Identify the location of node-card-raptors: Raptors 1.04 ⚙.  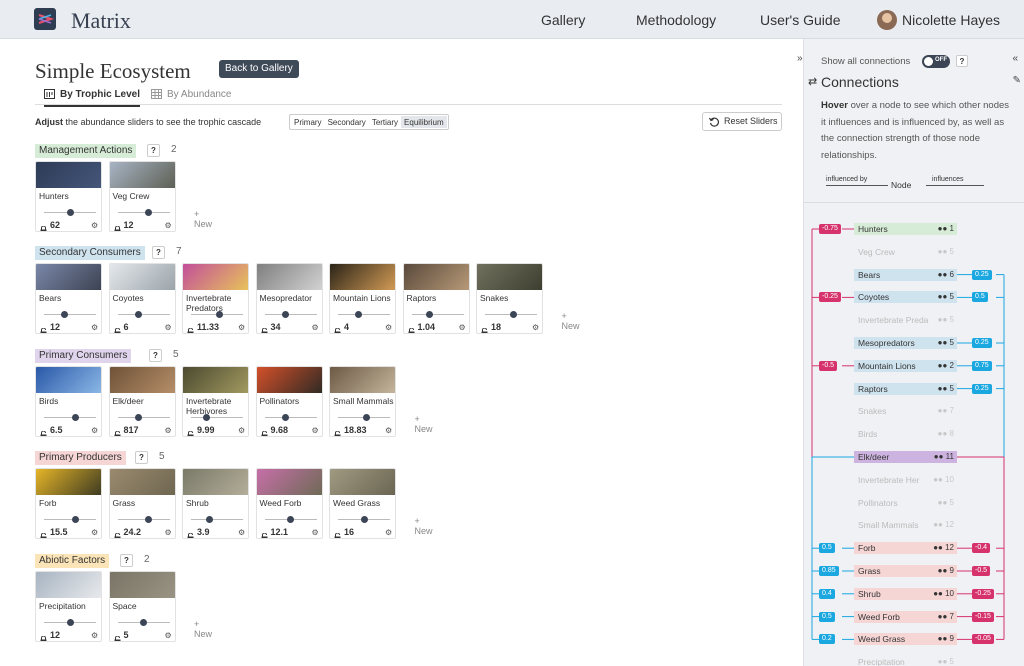
(436, 298).